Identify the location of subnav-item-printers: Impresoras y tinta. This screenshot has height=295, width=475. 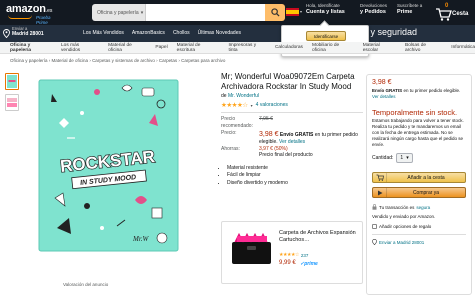
(247, 48).